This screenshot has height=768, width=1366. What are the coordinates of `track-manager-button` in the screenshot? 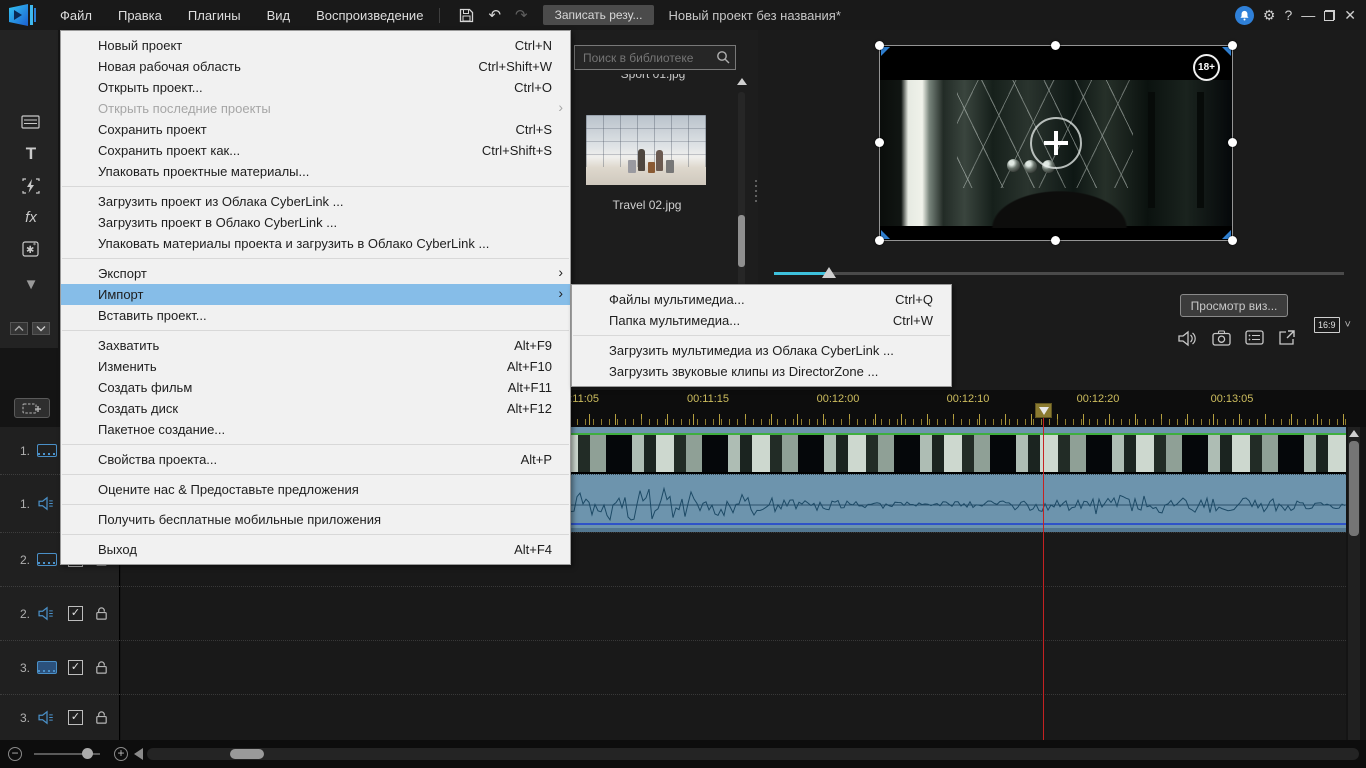 It's located at (32, 408).